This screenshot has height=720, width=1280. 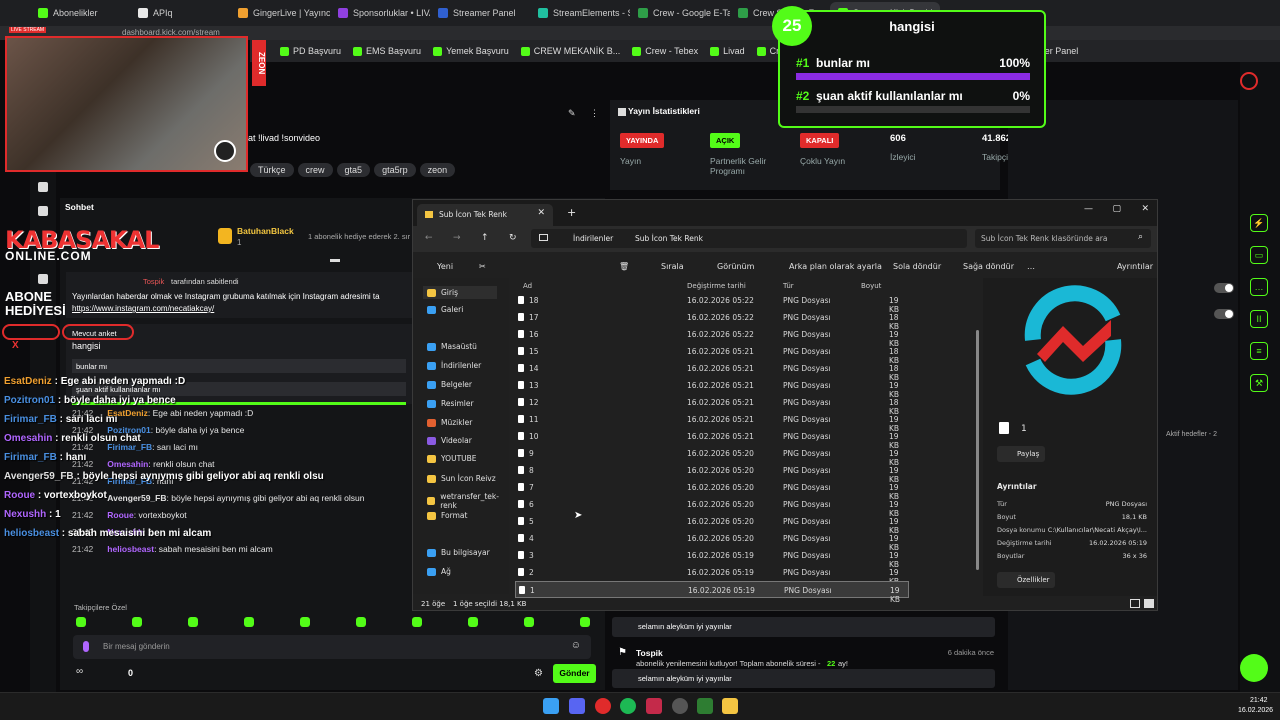 What do you see at coordinates (654, 706) in the screenshot?
I see `app-icon-red` at bounding box center [654, 706].